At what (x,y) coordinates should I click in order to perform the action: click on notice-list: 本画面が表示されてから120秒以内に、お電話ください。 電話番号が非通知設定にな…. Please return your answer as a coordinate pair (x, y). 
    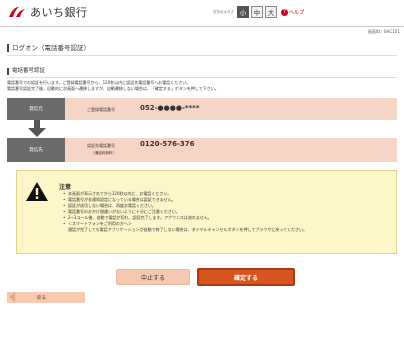
    Looking at the image, I should click on (228, 212).